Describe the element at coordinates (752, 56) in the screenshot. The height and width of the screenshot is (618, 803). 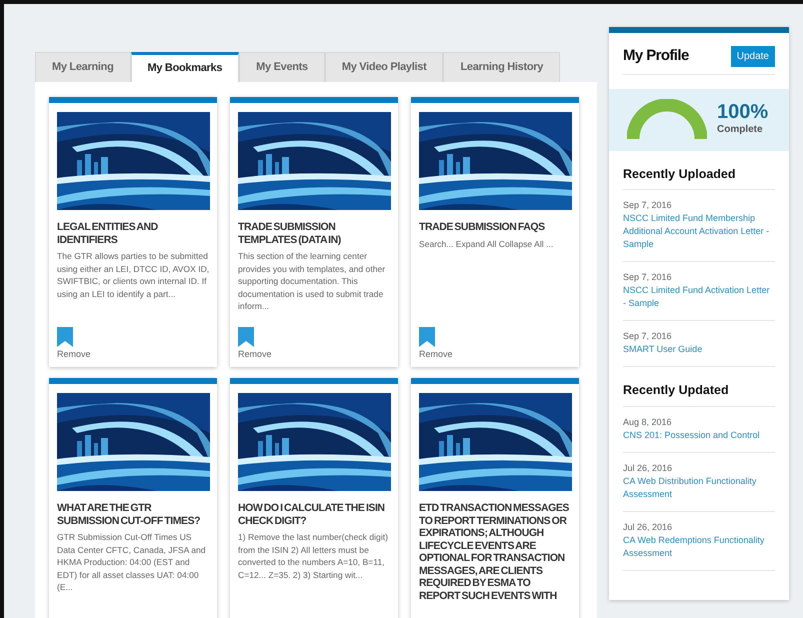
I see `update-button: Update` at that location.